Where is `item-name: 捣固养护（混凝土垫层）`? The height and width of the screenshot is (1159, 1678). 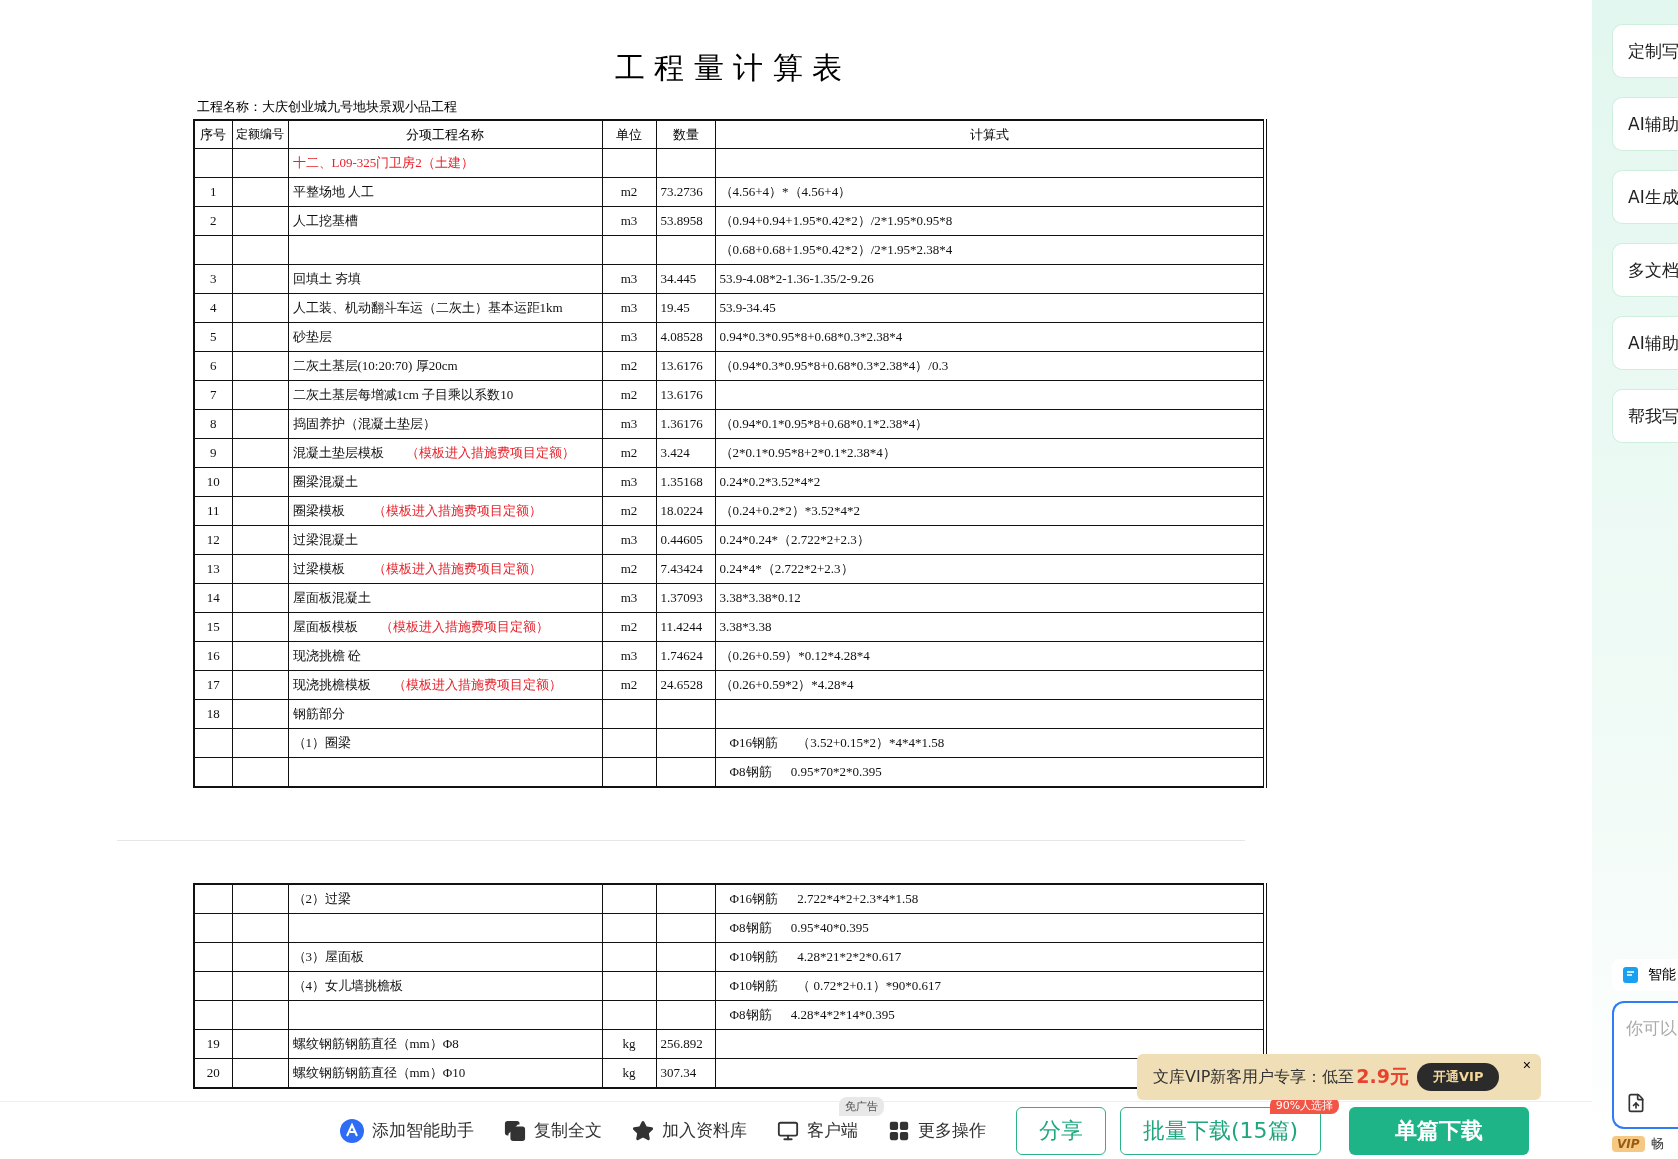 item-name: 捣固养护（混凝土垫层） is located at coordinates (364, 423).